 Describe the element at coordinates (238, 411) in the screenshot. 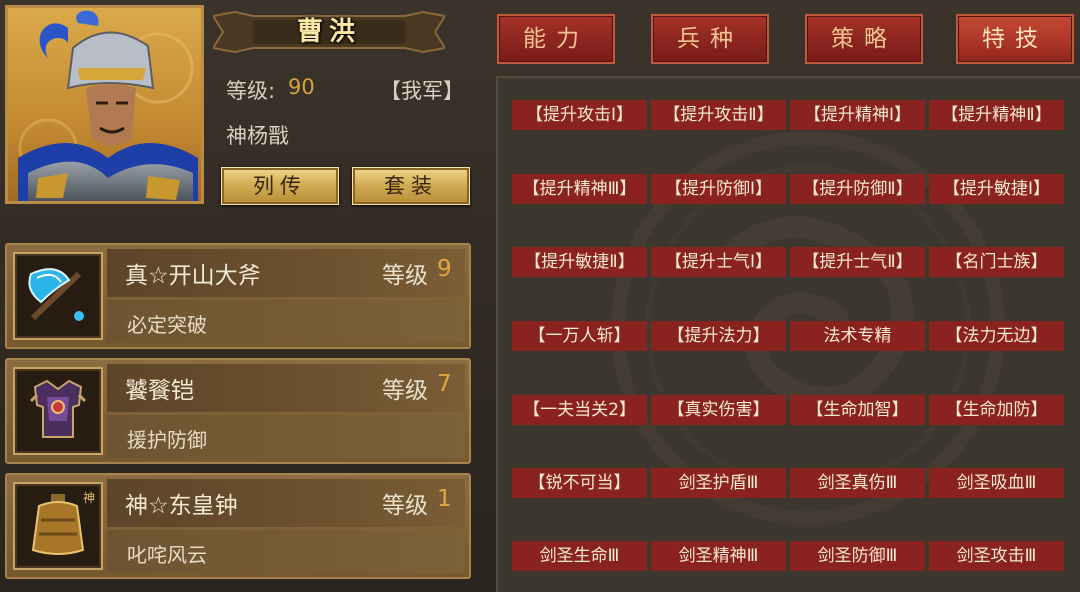

I see `equipment-slot-armor: 饕餮铠 等级 7 援护防御` at that location.